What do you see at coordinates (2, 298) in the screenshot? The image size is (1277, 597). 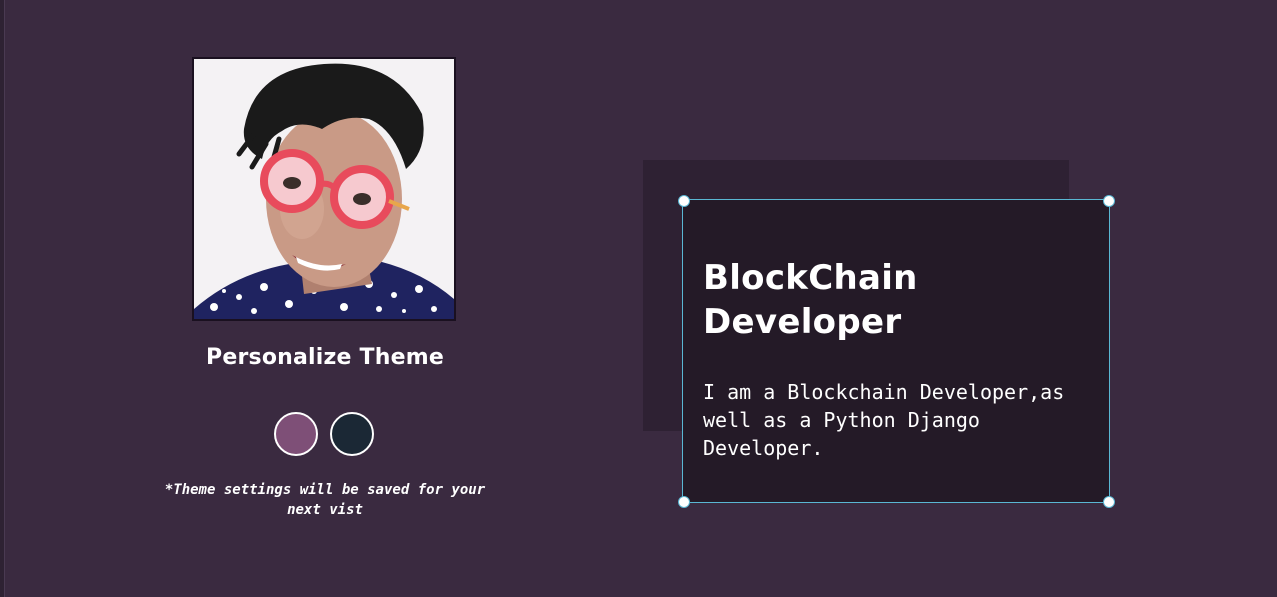 I see `window-left-edge` at bounding box center [2, 298].